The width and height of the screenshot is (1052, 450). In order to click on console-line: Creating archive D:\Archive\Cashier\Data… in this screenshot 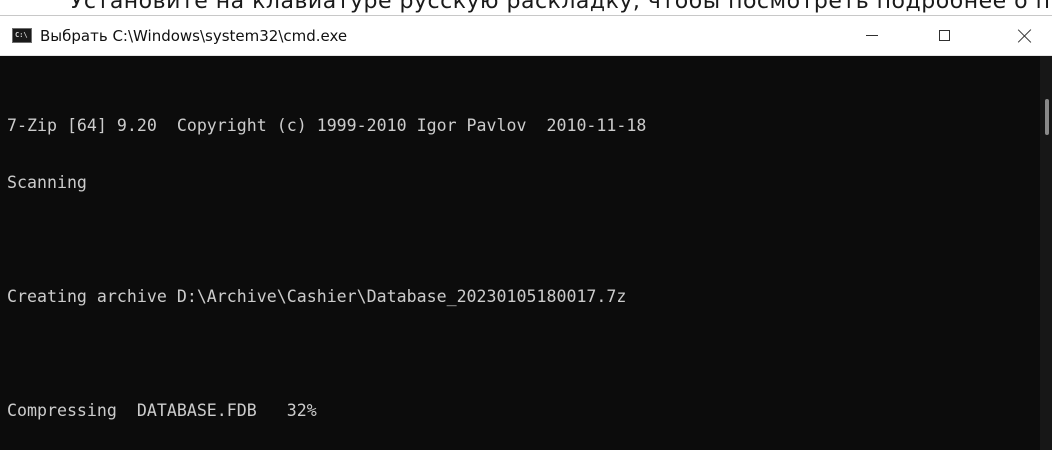, I will do `click(317, 296)`.